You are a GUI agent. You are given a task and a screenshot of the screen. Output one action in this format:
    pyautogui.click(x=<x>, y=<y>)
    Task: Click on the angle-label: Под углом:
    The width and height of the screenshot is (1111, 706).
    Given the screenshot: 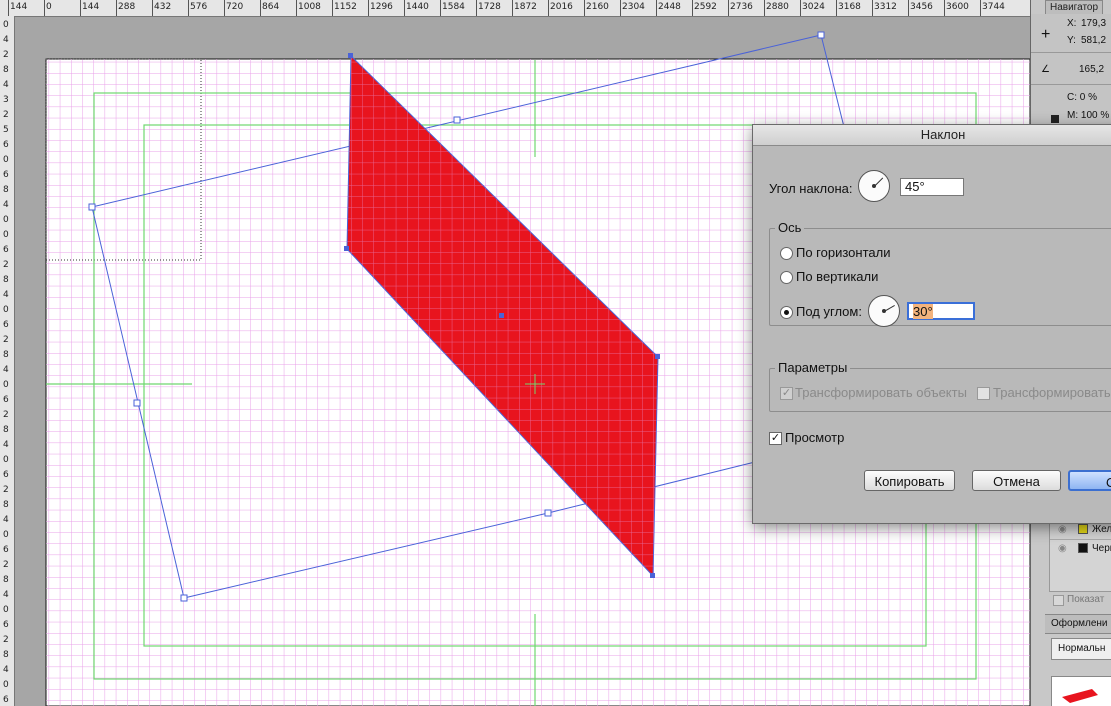 What is the action you would take?
    pyautogui.click(x=829, y=311)
    